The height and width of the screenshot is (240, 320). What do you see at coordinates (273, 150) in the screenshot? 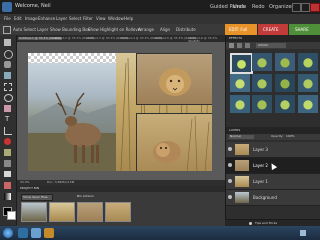
I see `layer-row: Layer 3` at bounding box center [273, 150].